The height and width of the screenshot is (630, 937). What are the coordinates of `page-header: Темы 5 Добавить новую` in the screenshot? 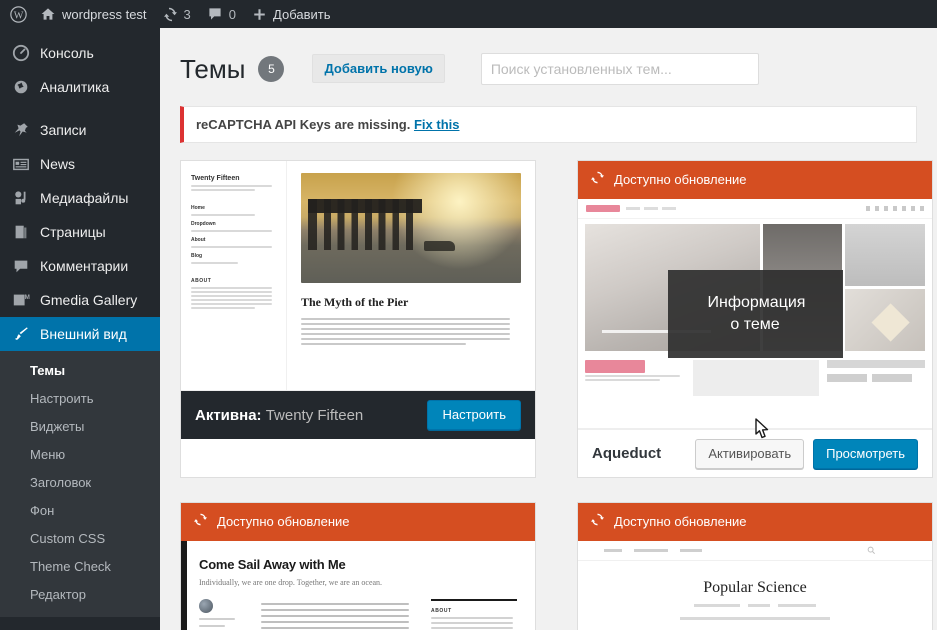 It's located at (548, 59).